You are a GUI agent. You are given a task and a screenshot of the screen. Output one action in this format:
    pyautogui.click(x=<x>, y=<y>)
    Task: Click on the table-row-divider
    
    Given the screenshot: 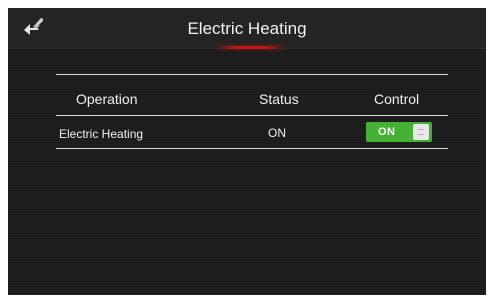 What is the action you would take?
    pyautogui.click(x=252, y=148)
    